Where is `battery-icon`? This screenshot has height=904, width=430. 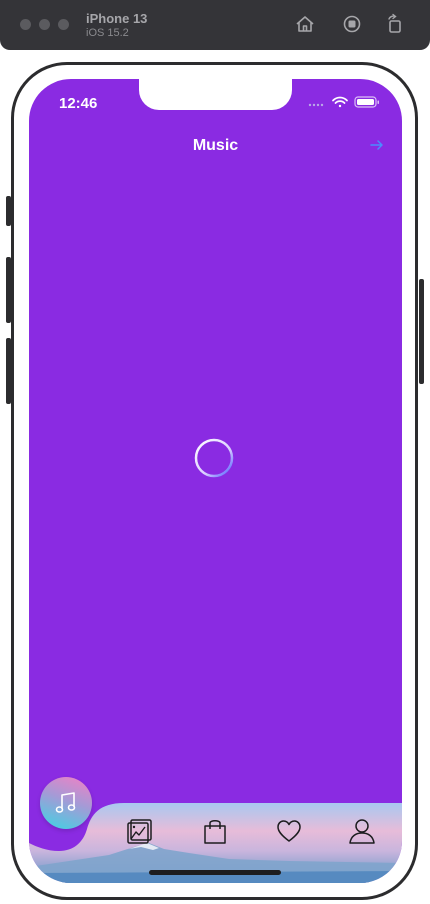 battery-icon is located at coordinates (366, 102).